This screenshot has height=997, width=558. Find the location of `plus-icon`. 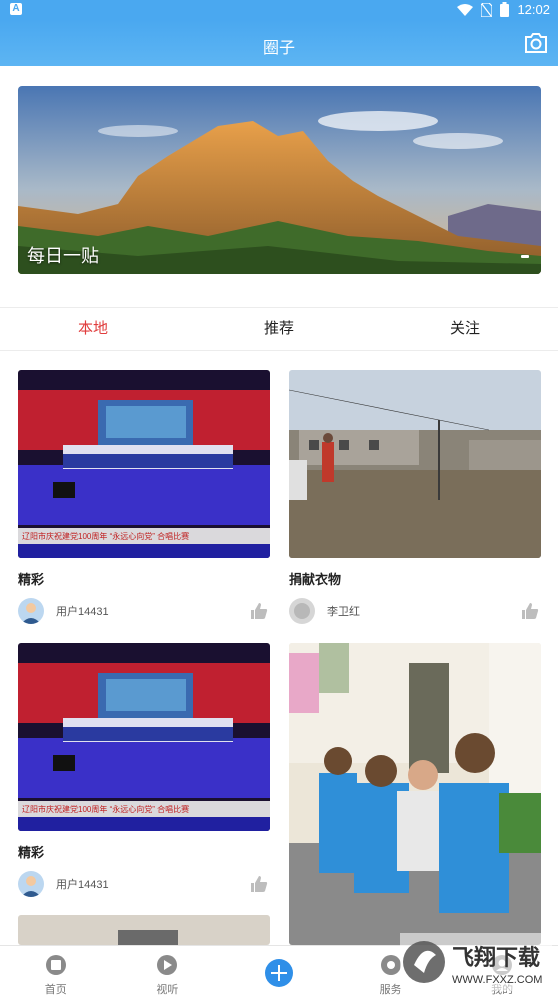

plus-icon is located at coordinates (278, 973).